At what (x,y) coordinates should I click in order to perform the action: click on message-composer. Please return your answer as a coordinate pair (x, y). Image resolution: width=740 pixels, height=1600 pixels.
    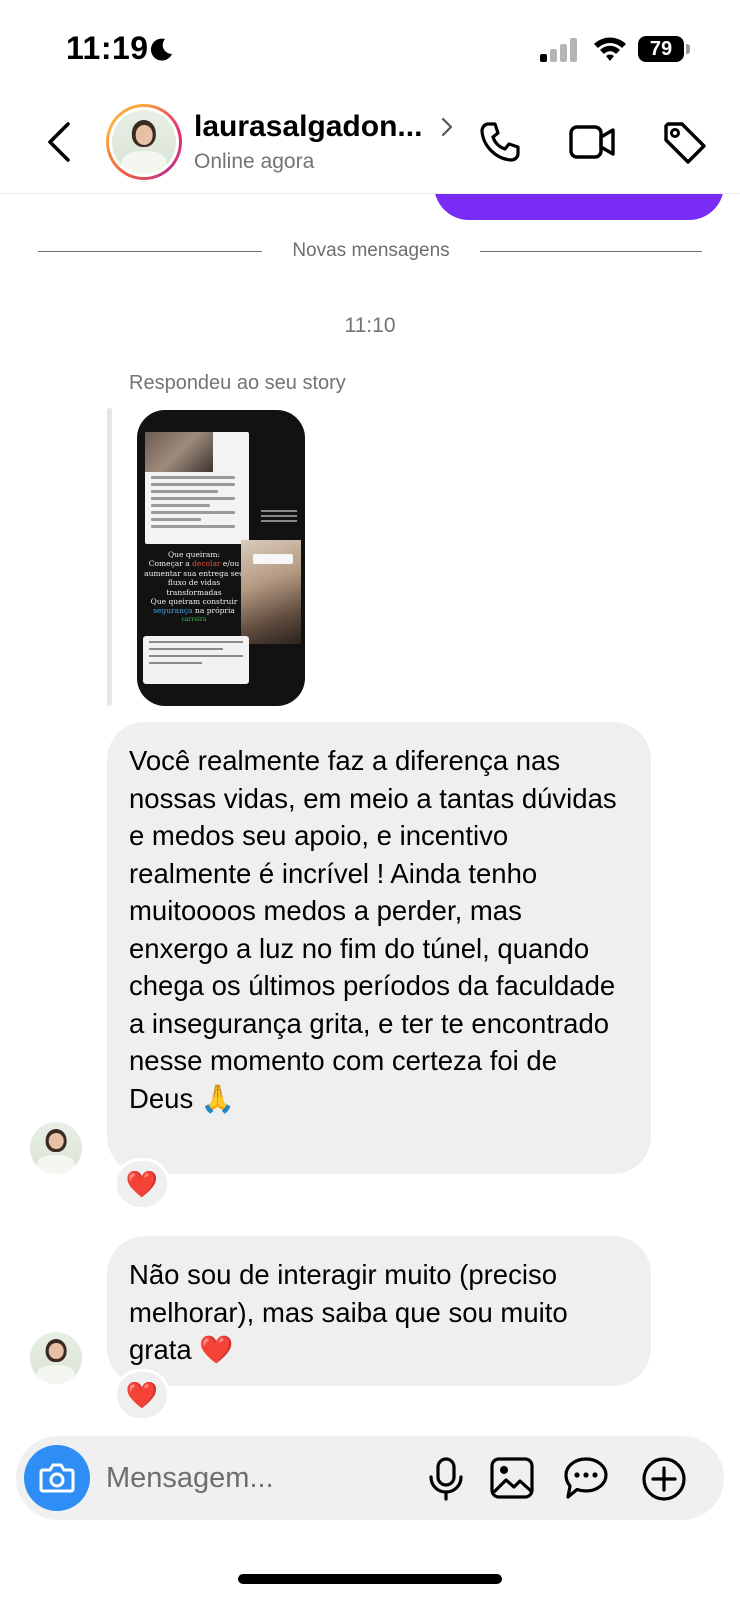
    Looking at the image, I should click on (370, 1478).